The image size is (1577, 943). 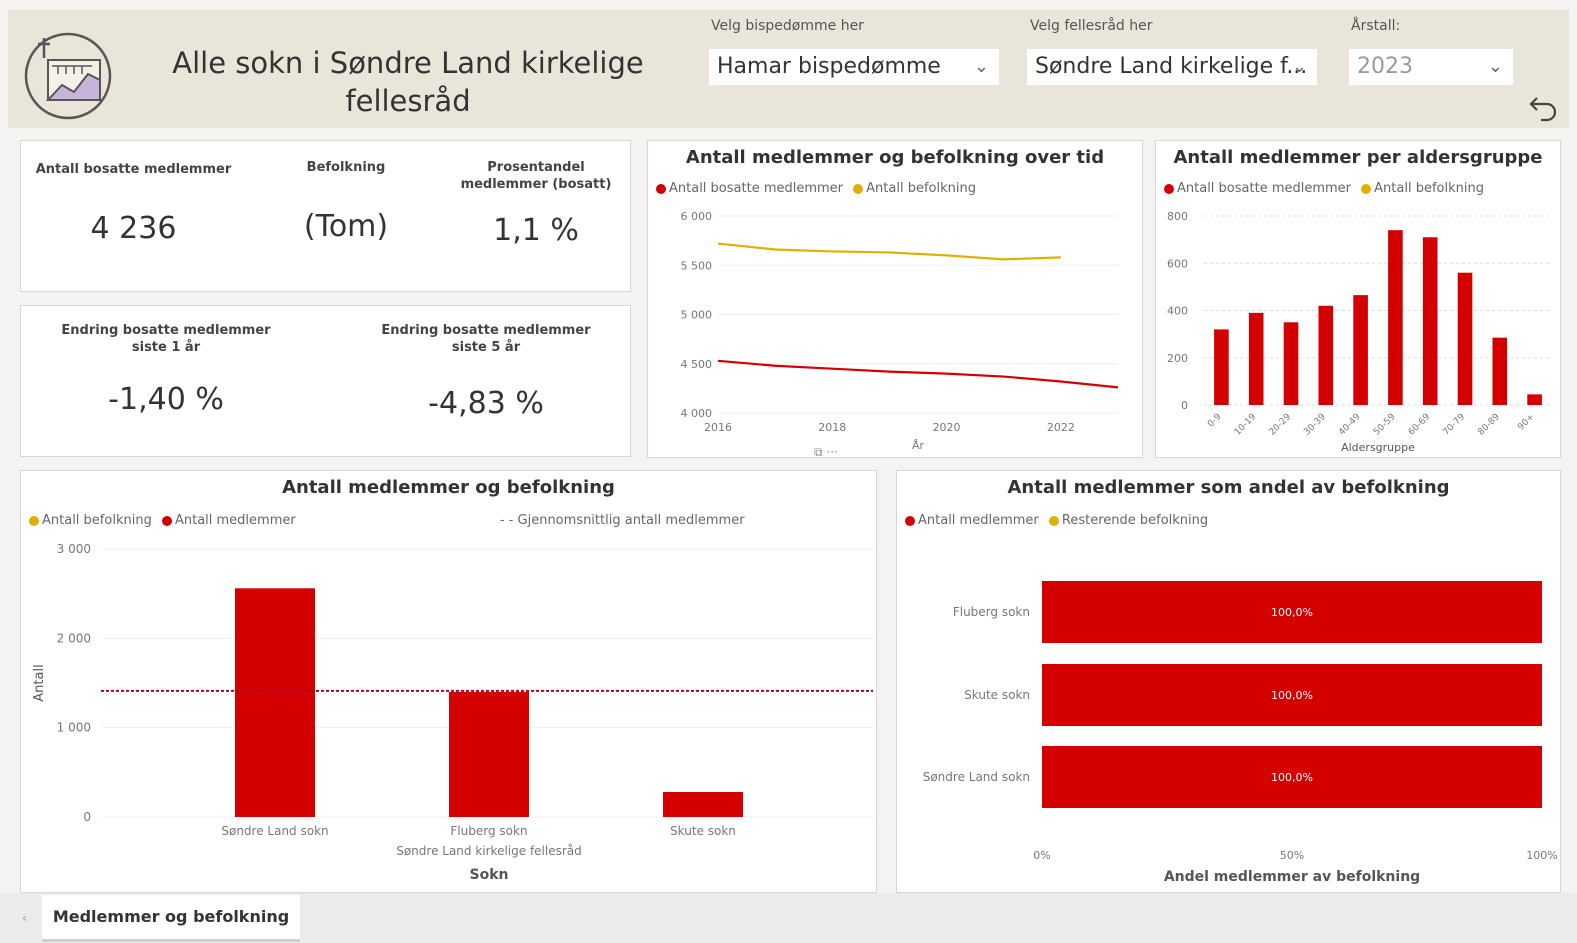 What do you see at coordinates (1315, 425) in the screenshot?
I see `x-tick-label: 30-39` at bounding box center [1315, 425].